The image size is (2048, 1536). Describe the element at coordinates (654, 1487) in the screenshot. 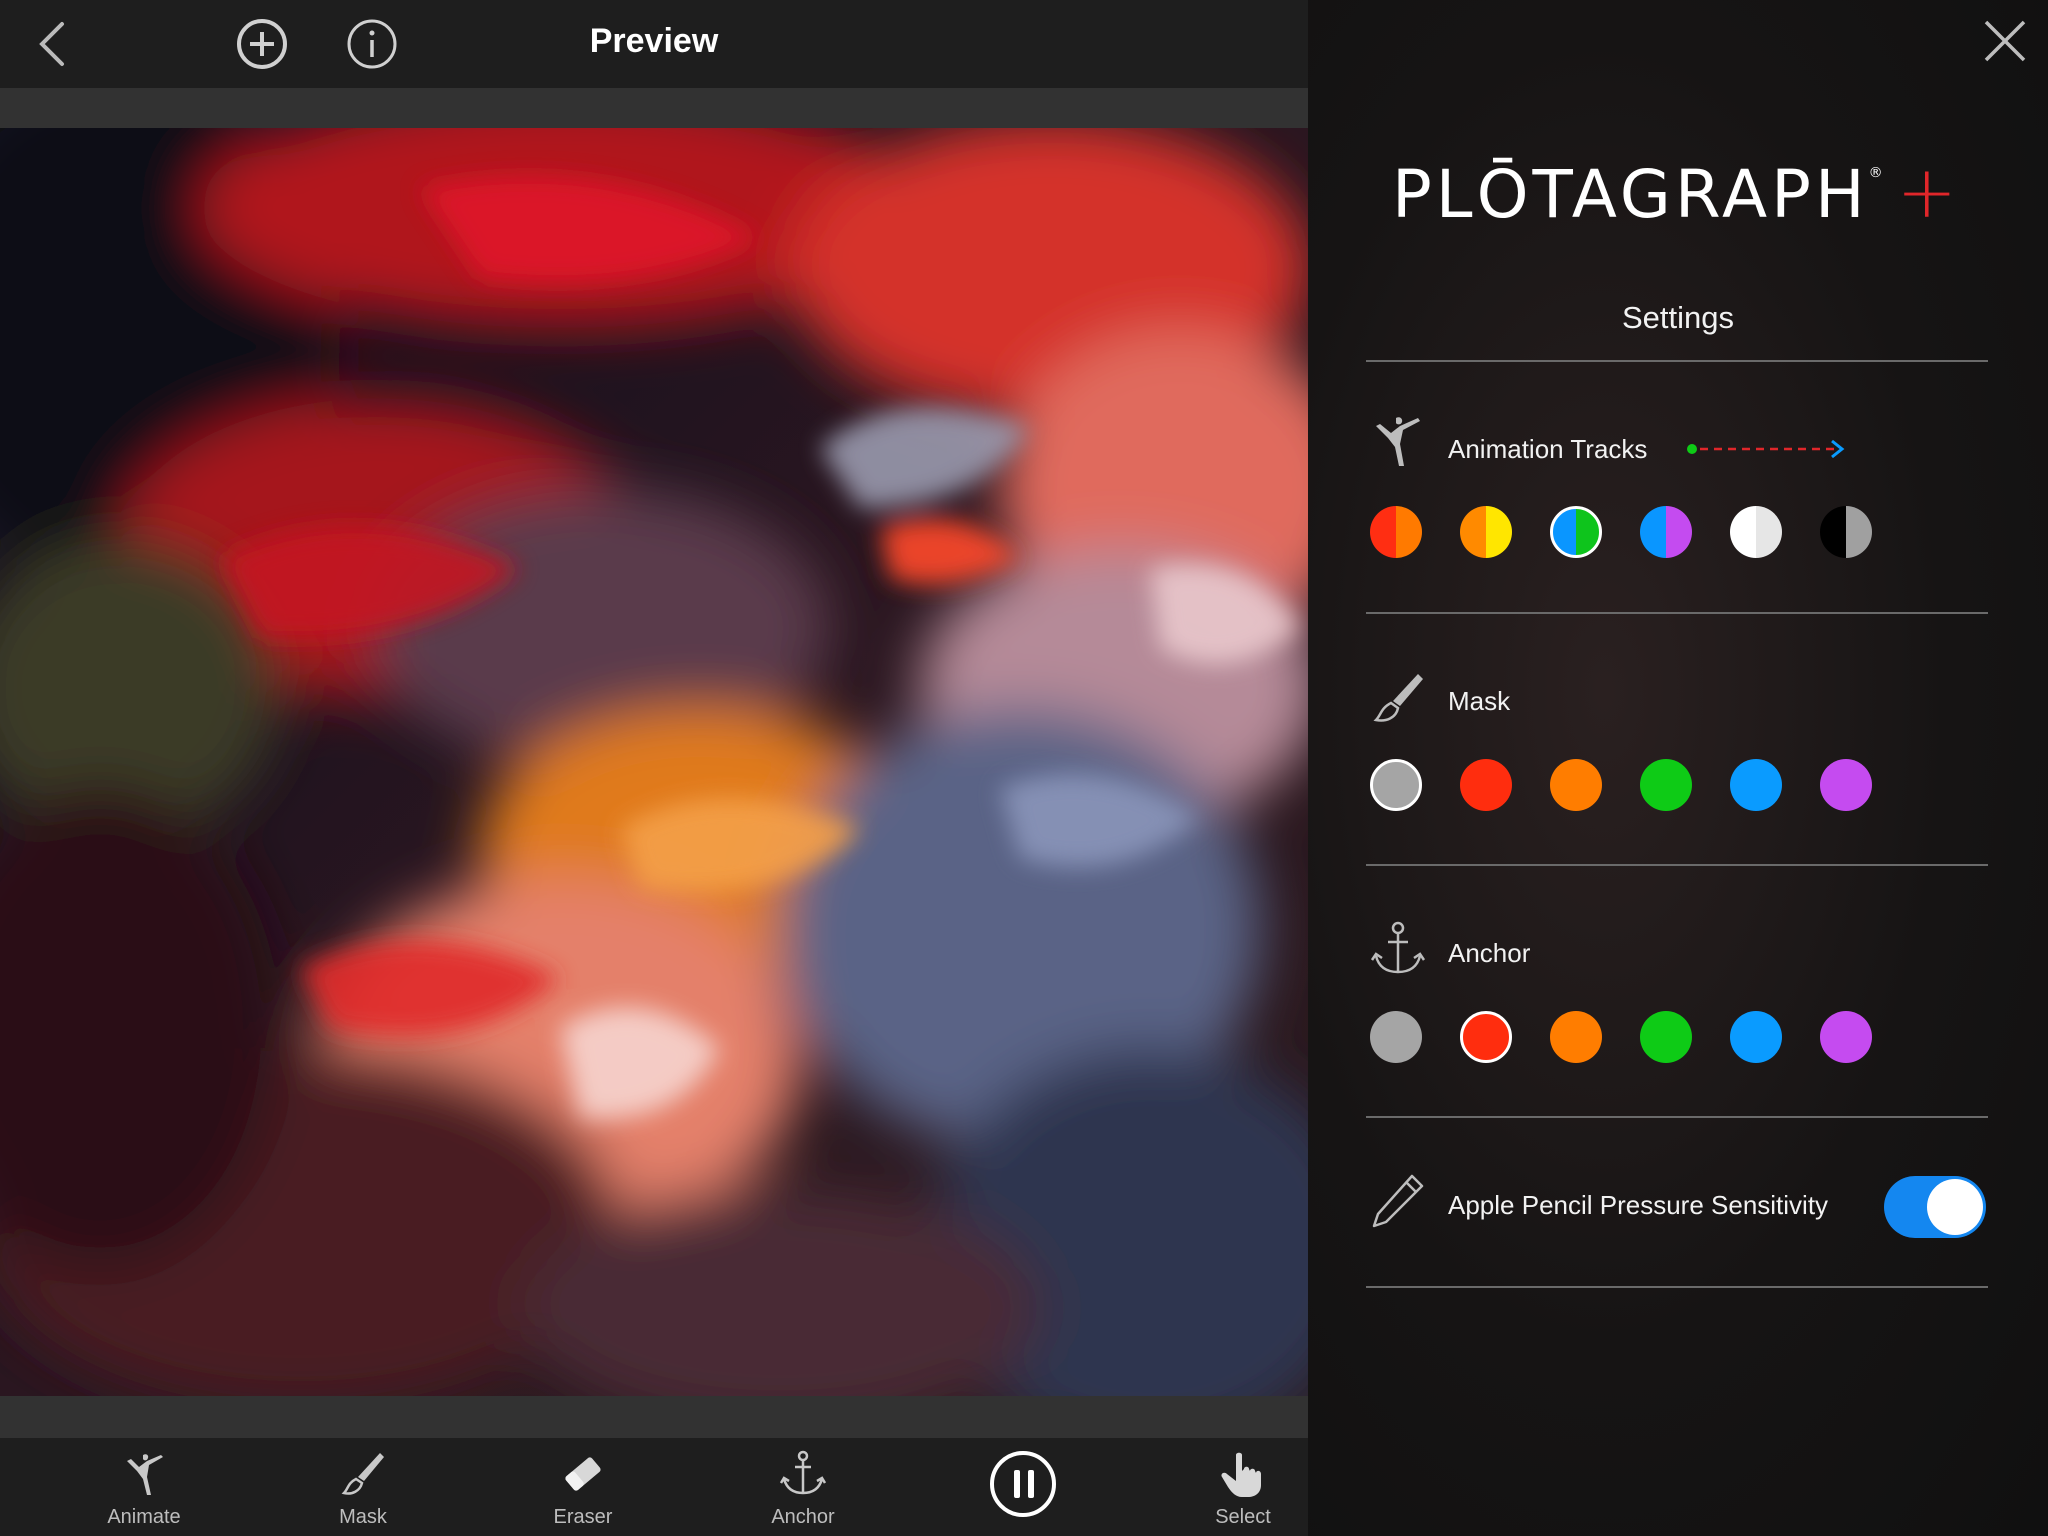

I see `bottom-toolbar: Animate Mask Eraser Anchor Select` at that location.